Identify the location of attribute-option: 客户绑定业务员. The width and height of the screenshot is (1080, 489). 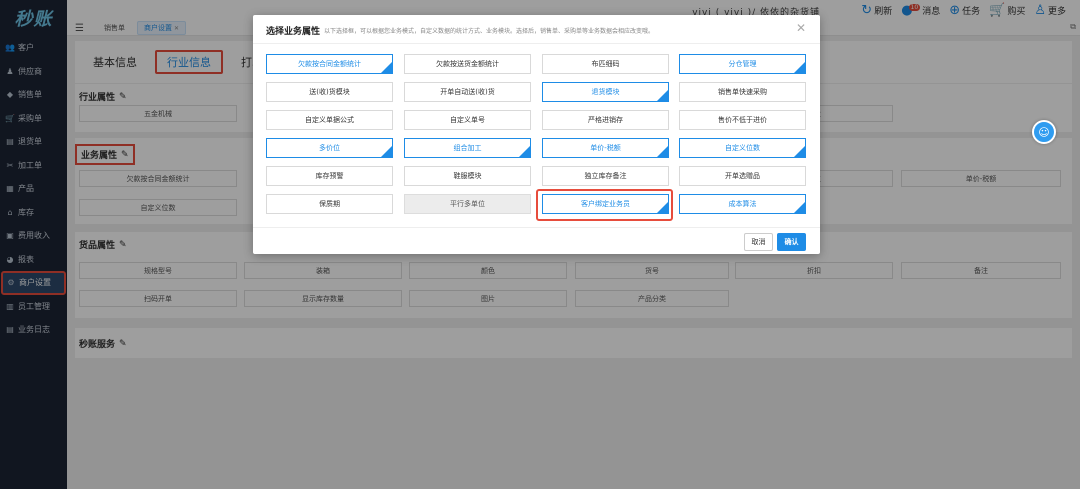
(605, 204).